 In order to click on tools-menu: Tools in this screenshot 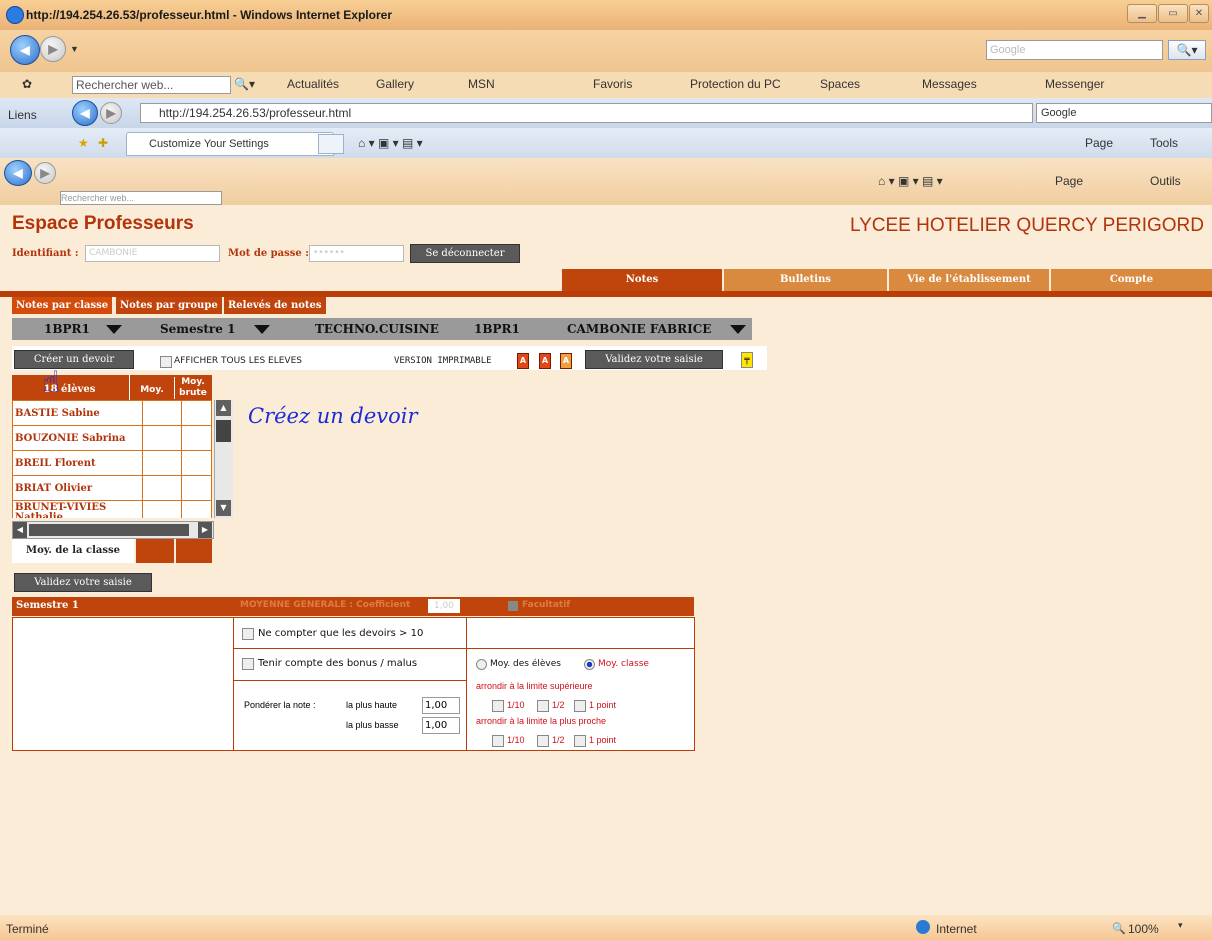, I will do `click(1164, 143)`.